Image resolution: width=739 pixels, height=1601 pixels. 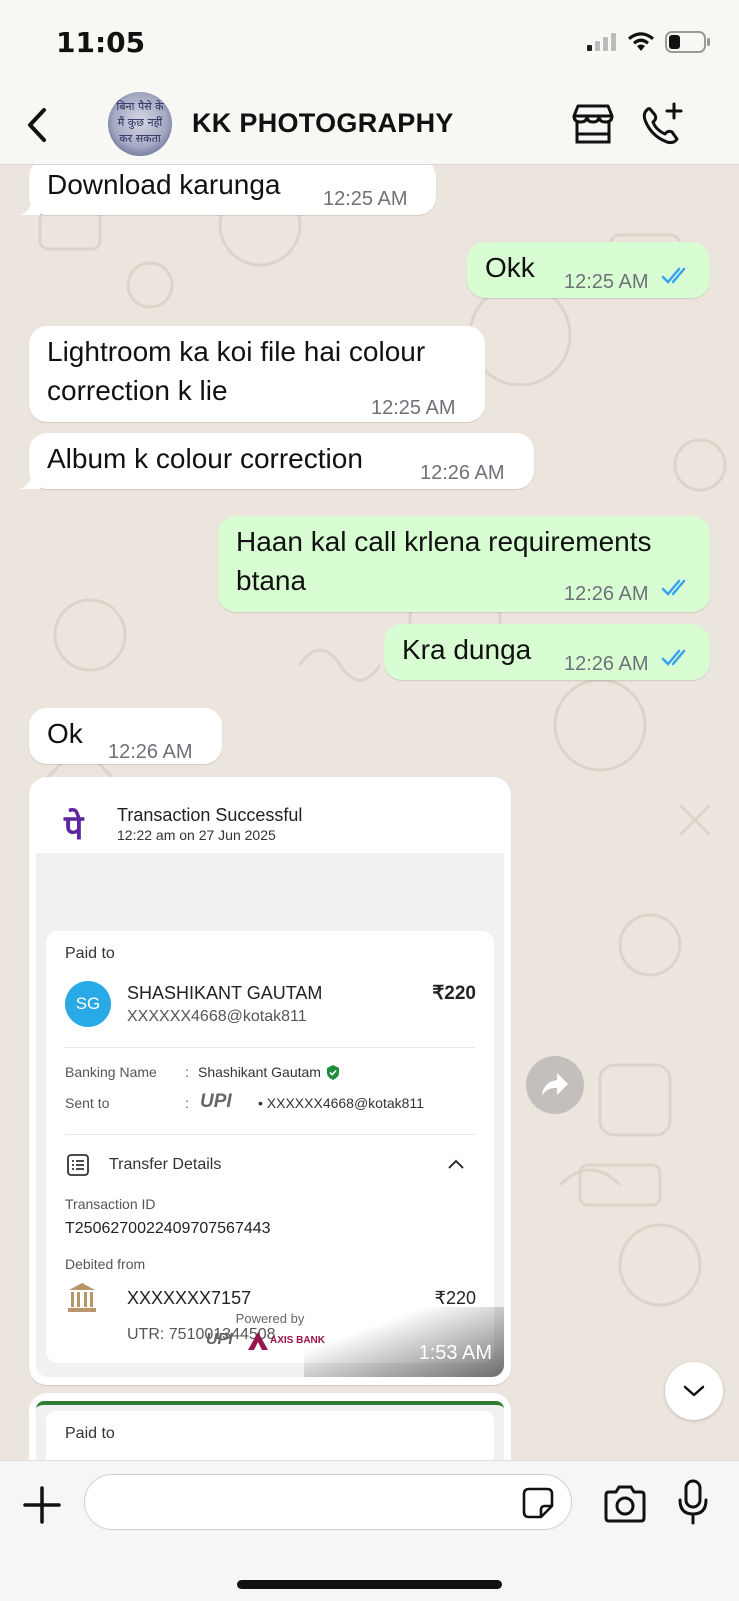 I want to click on message-outgoing: Kra dunga 12:26 AM, so click(x=547, y=652).